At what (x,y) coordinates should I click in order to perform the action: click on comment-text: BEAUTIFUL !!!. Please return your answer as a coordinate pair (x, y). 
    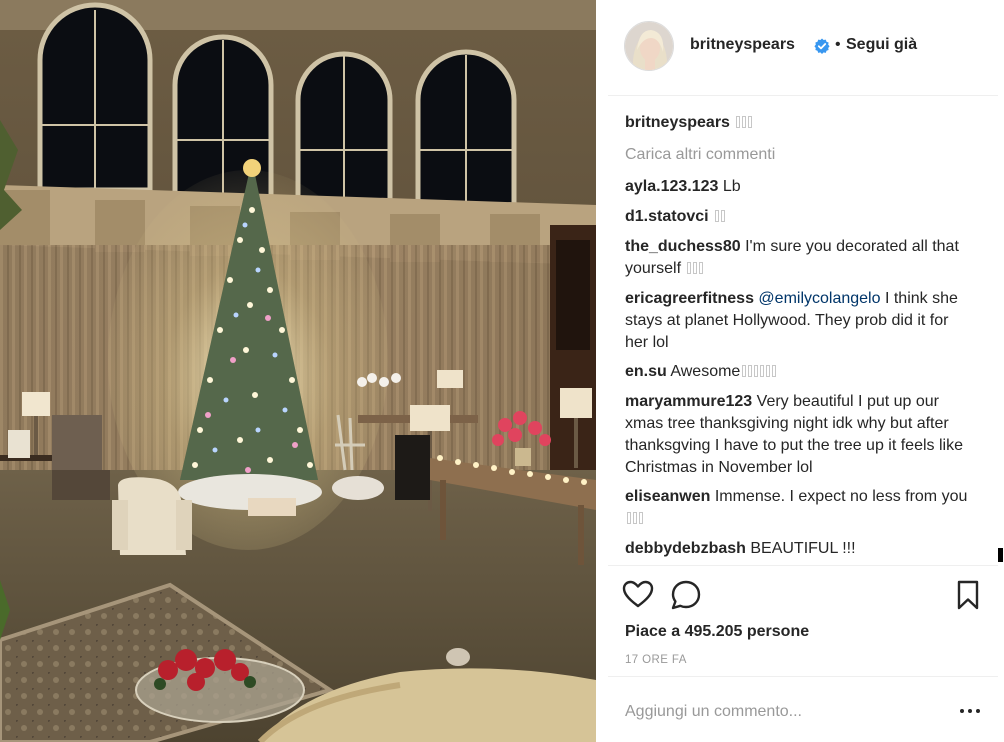
    Looking at the image, I should click on (803, 548).